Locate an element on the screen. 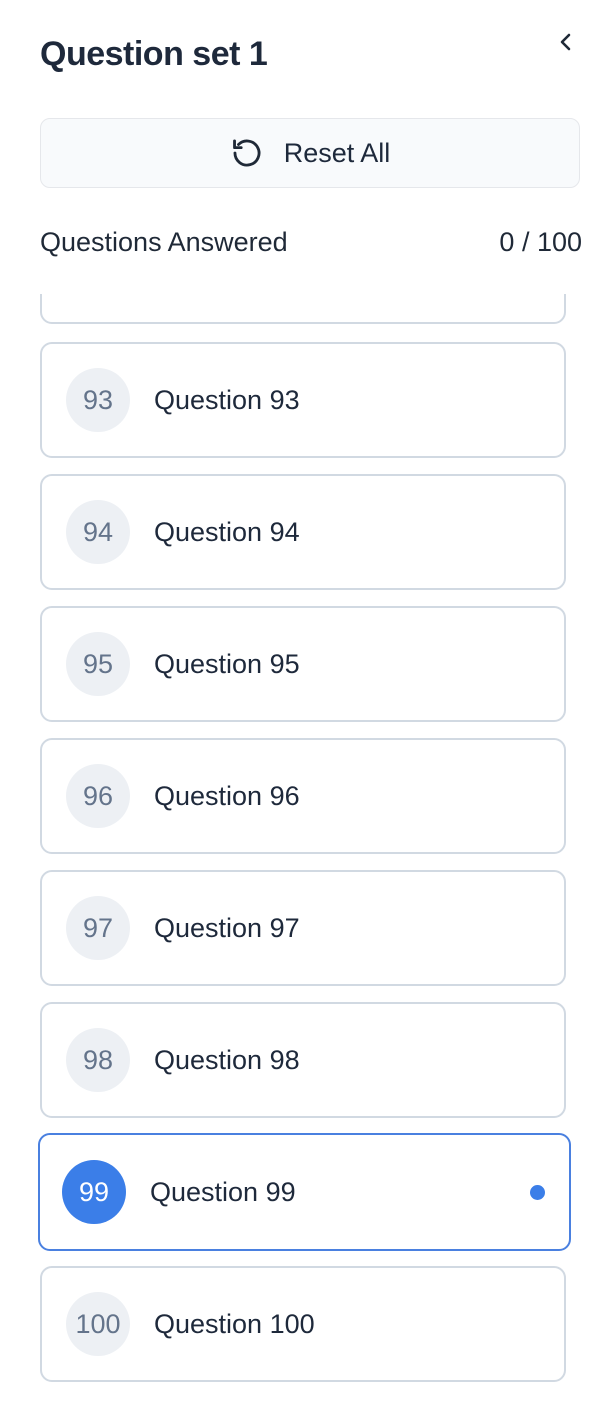  question-label: Question 95 is located at coordinates (227, 663).